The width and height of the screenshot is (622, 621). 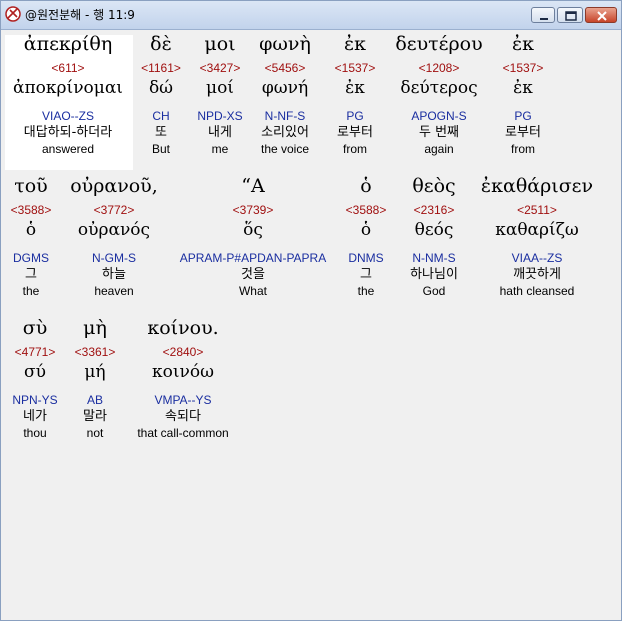 I want to click on korean-gloss: 소리있어, so click(x=285, y=132).